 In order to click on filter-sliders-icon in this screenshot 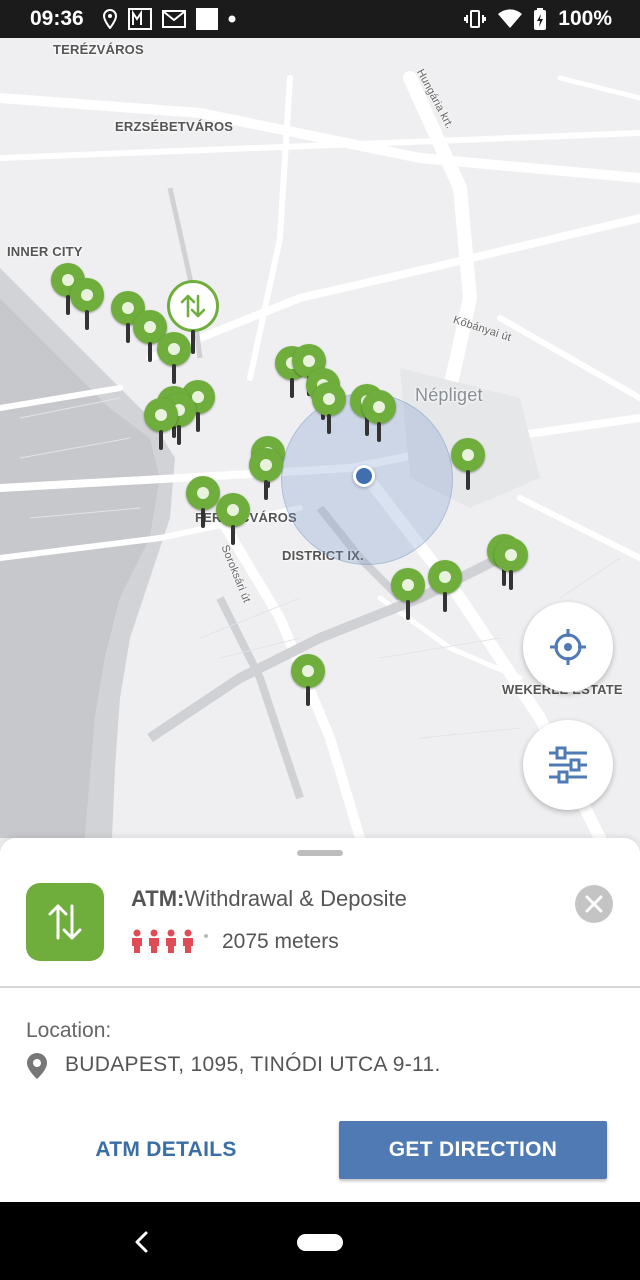, I will do `click(568, 765)`.